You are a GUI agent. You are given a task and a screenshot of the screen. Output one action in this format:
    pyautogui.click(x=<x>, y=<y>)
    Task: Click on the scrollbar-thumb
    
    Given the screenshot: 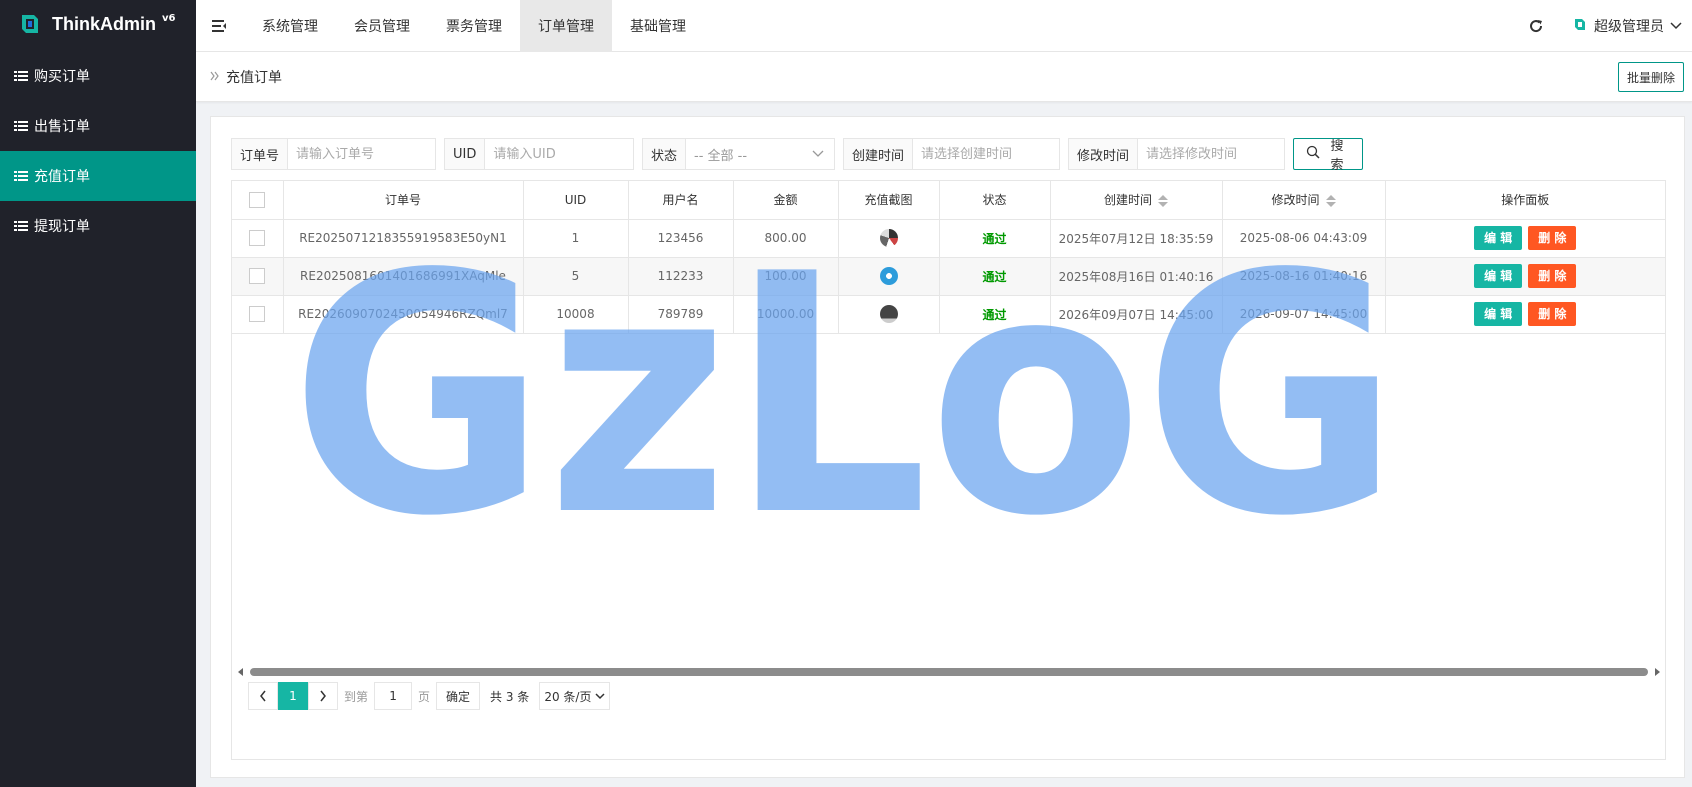 What is the action you would take?
    pyautogui.click(x=949, y=672)
    